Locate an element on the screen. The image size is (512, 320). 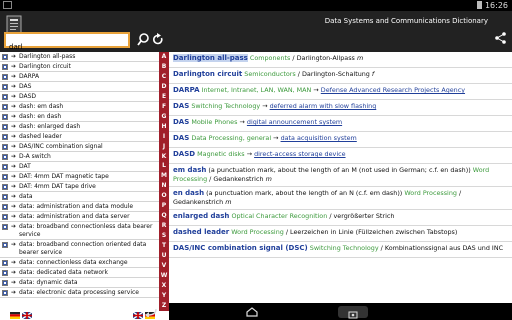
list-item: ➔ DASD is located at coordinates (79, 97).